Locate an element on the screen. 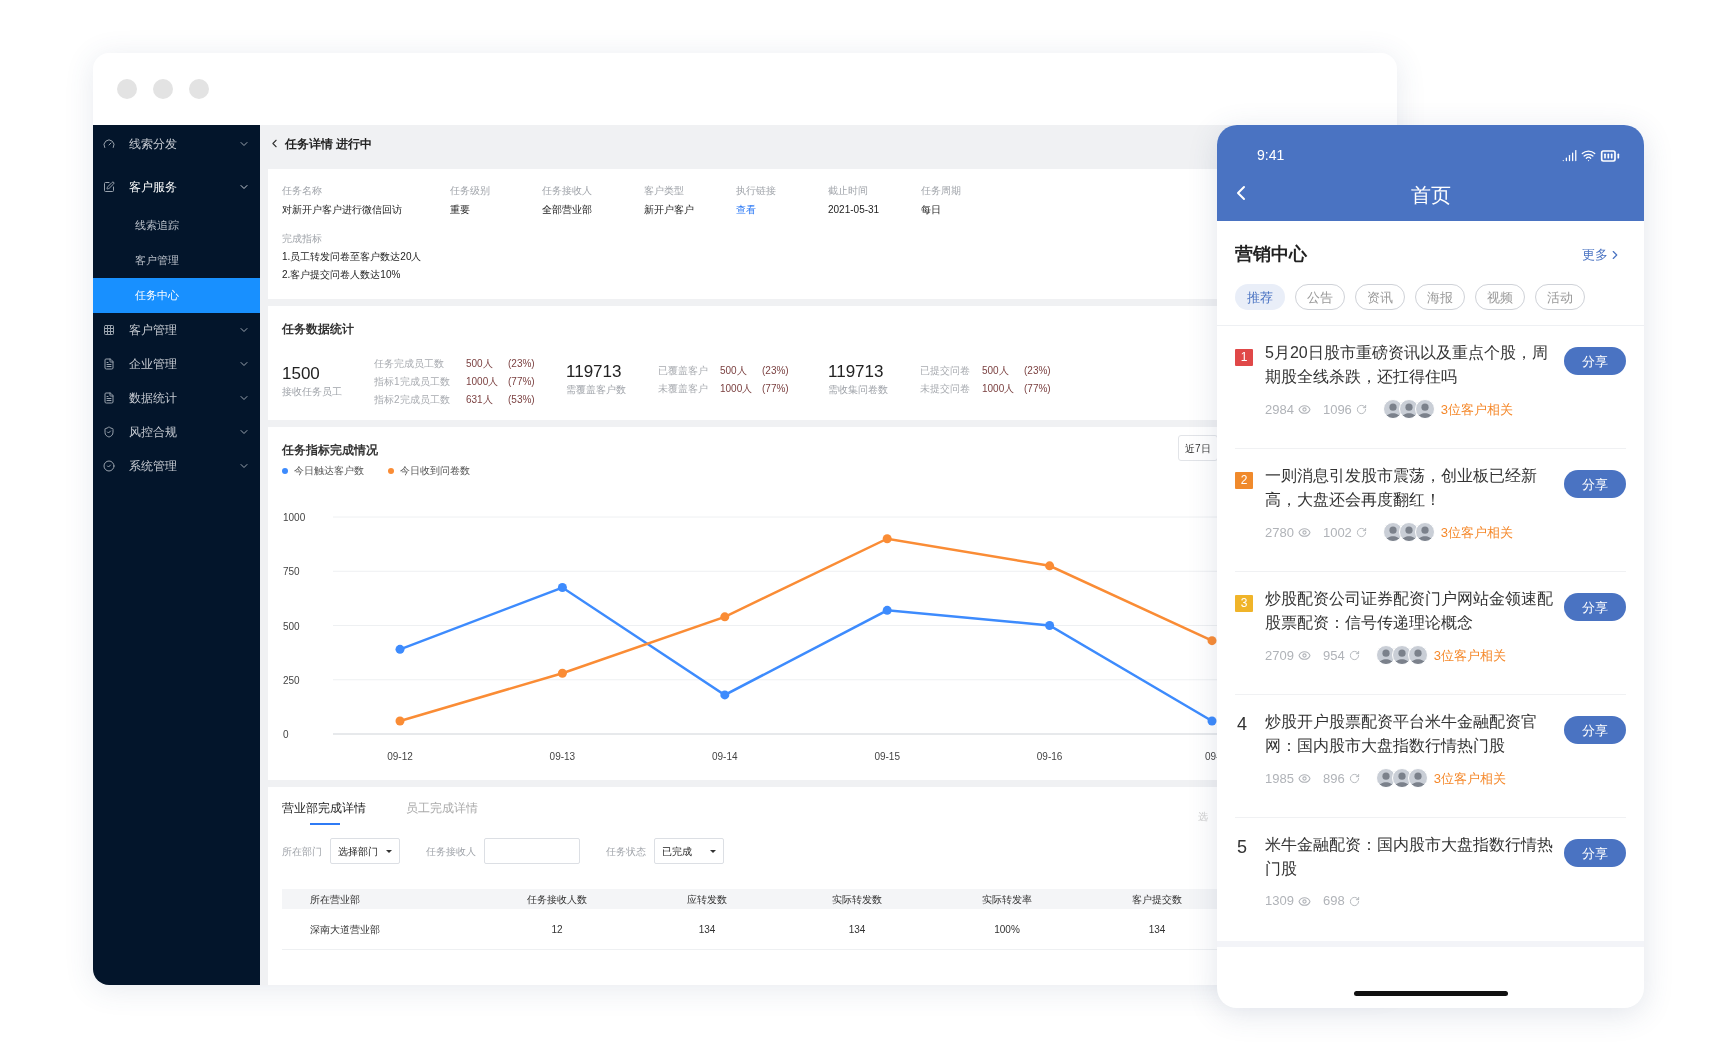 The height and width of the screenshot is (1050, 1728). stat-label: 已提交问卷 is located at coordinates (945, 371).